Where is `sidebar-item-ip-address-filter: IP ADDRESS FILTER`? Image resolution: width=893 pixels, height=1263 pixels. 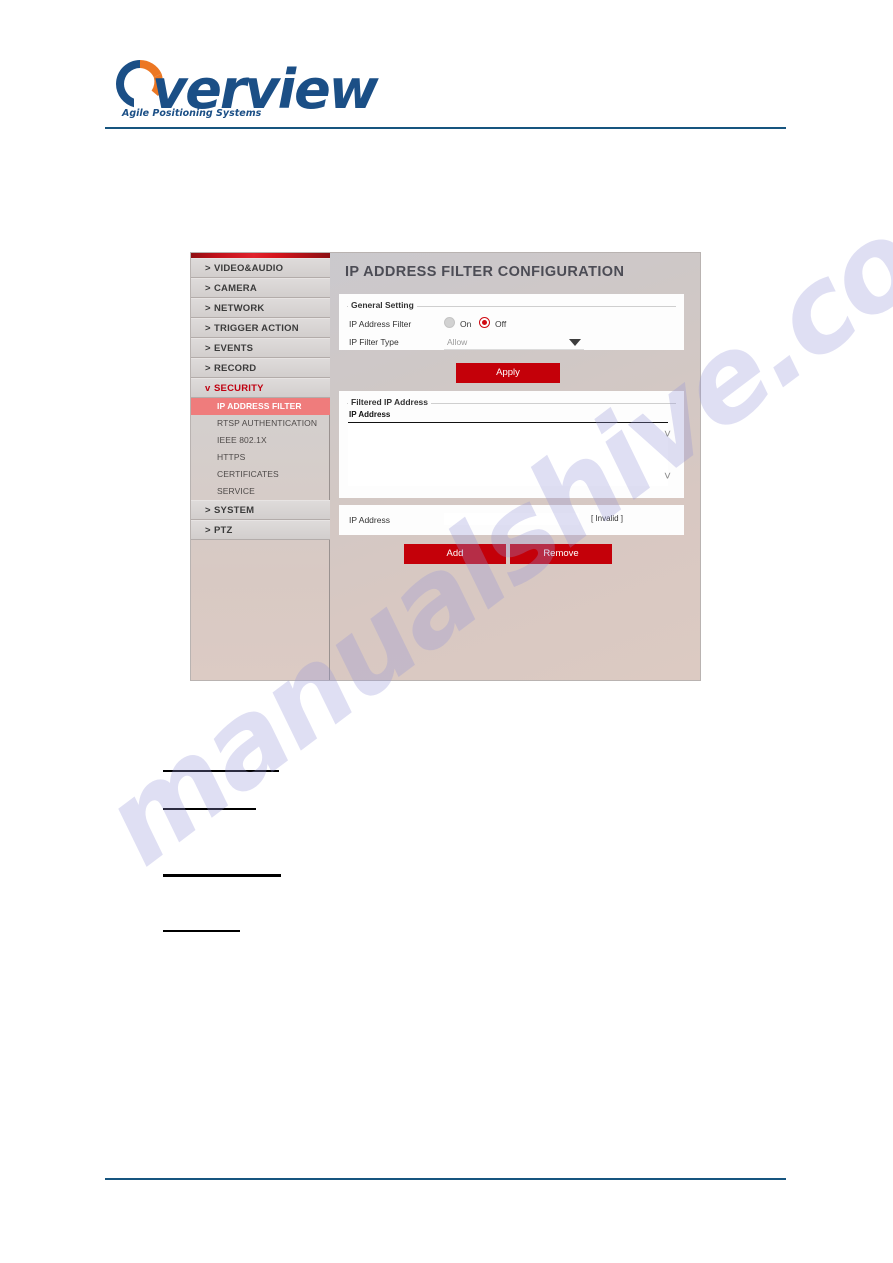
sidebar-item-ip-address-filter: IP ADDRESS FILTER is located at coordinates (260, 406).